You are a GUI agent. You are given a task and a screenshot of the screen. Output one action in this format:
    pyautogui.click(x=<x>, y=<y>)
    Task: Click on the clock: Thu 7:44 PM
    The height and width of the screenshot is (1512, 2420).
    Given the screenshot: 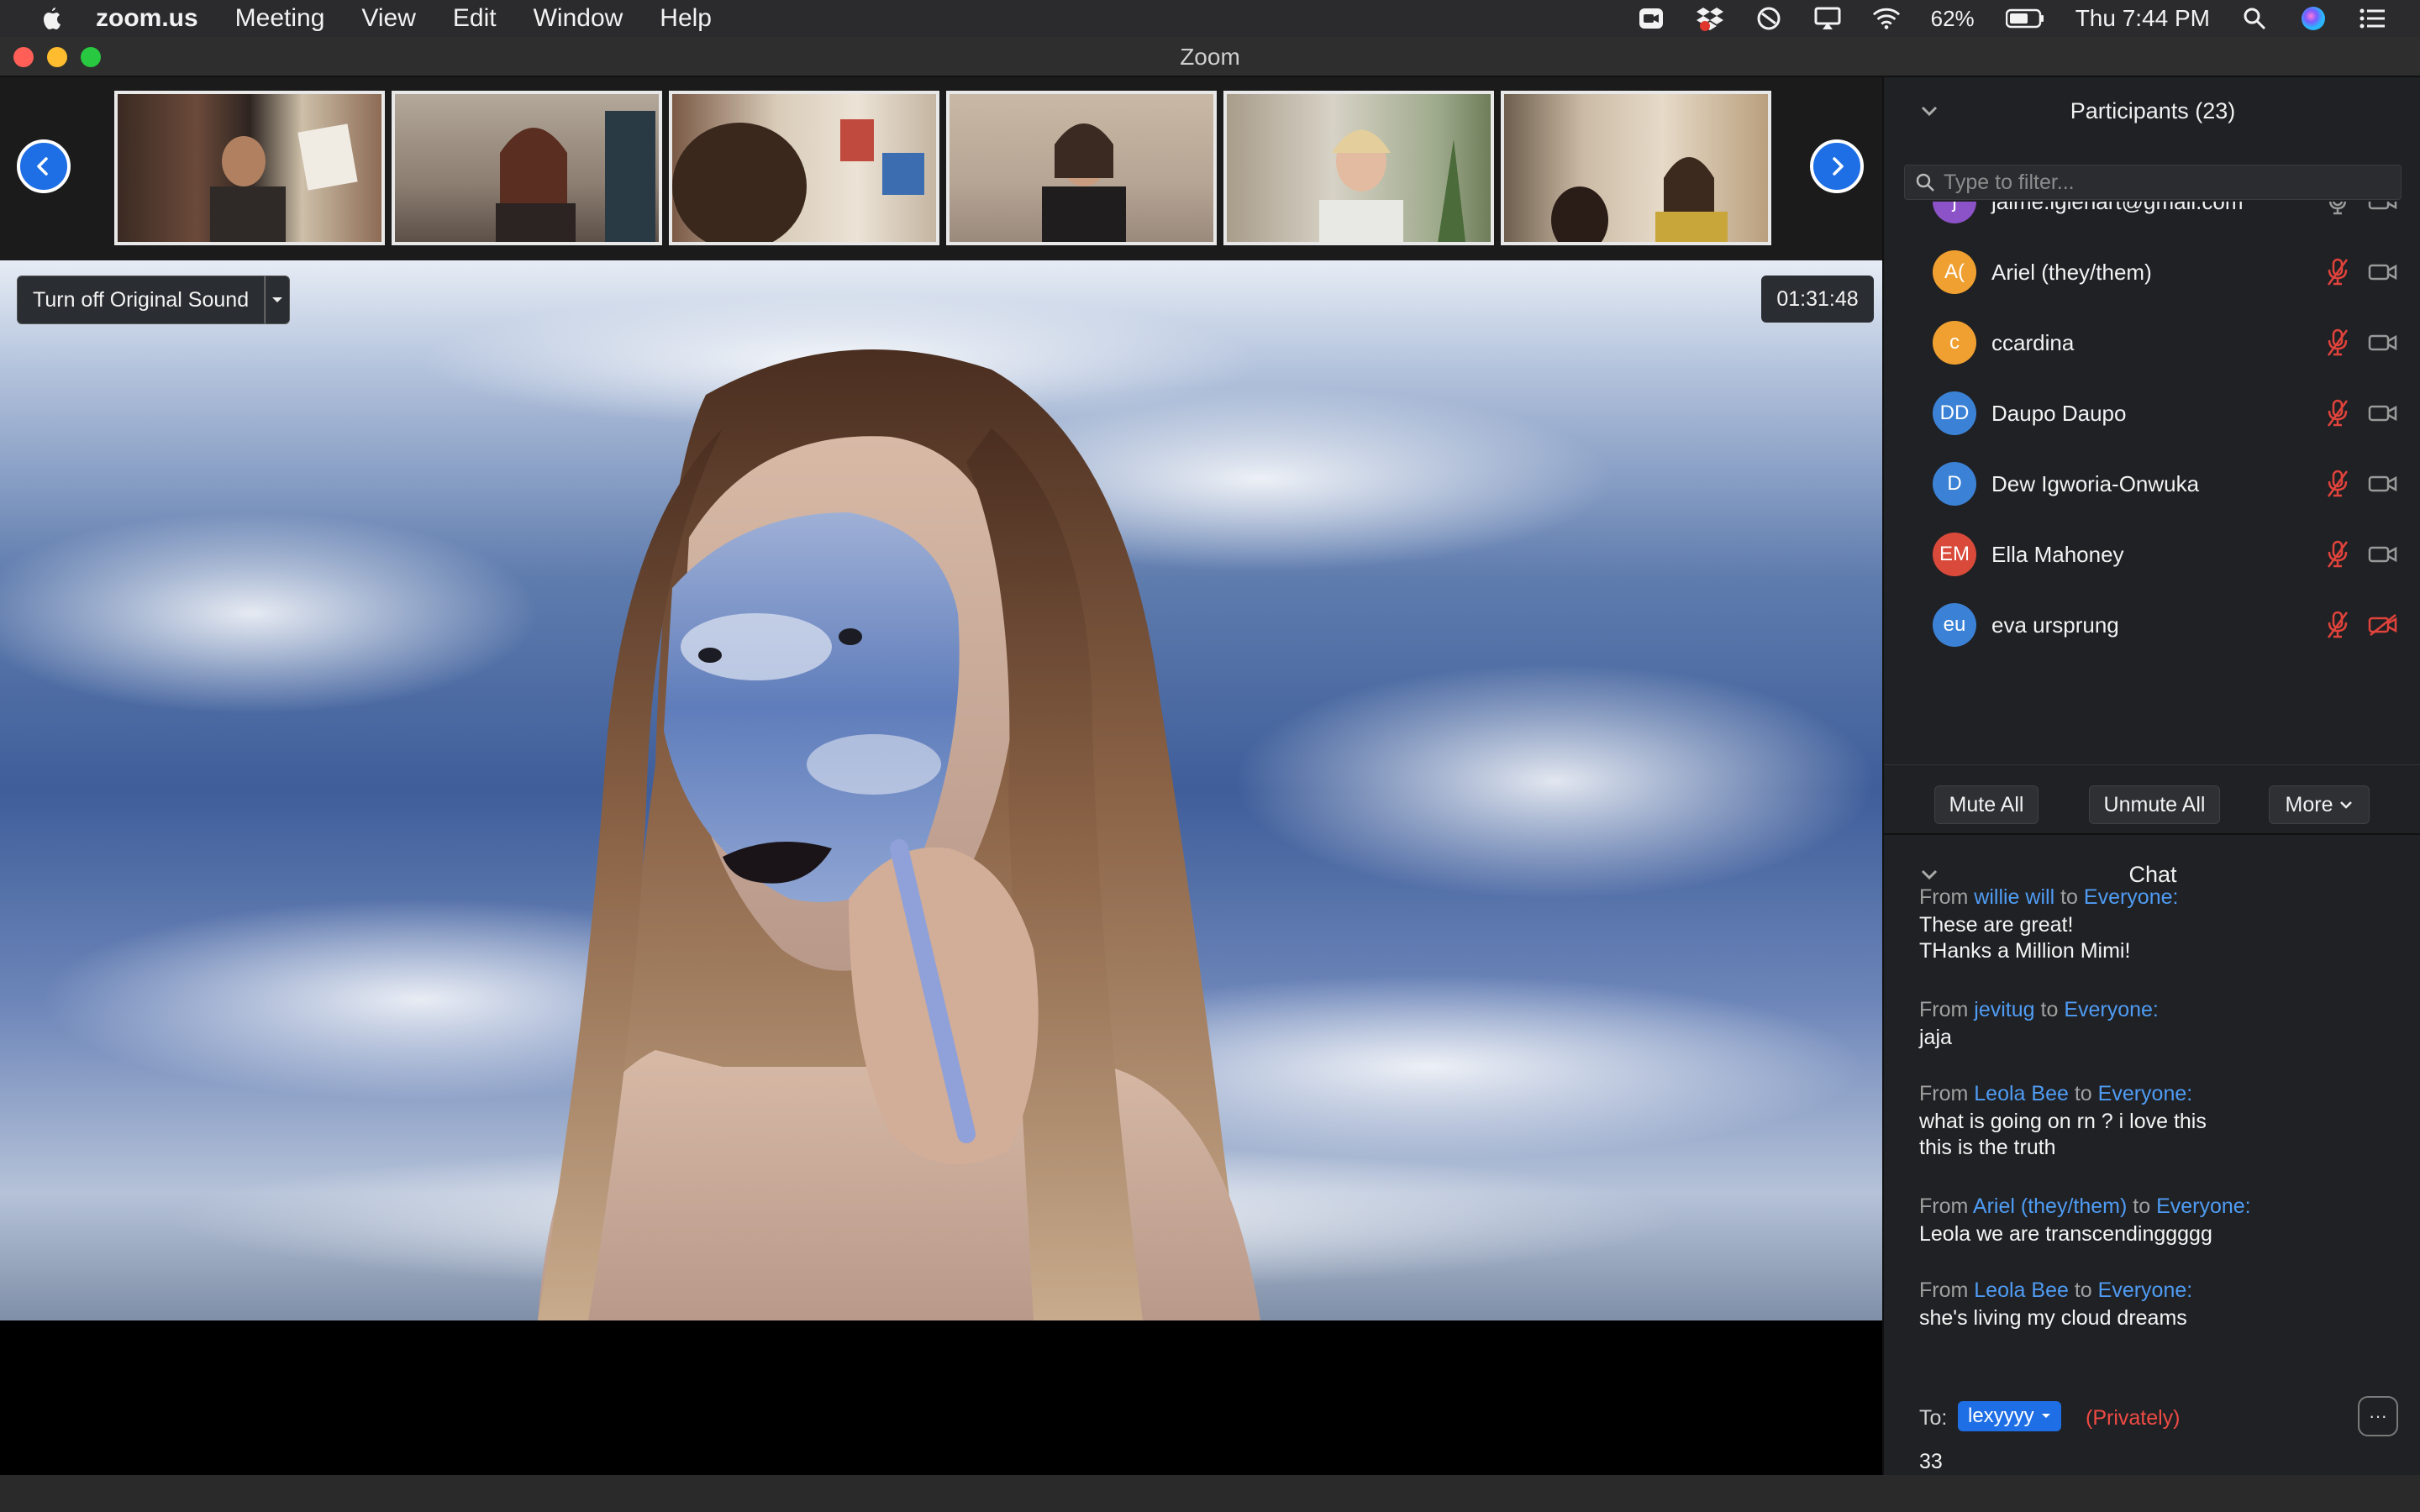 What is the action you would take?
    pyautogui.click(x=2143, y=18)
    